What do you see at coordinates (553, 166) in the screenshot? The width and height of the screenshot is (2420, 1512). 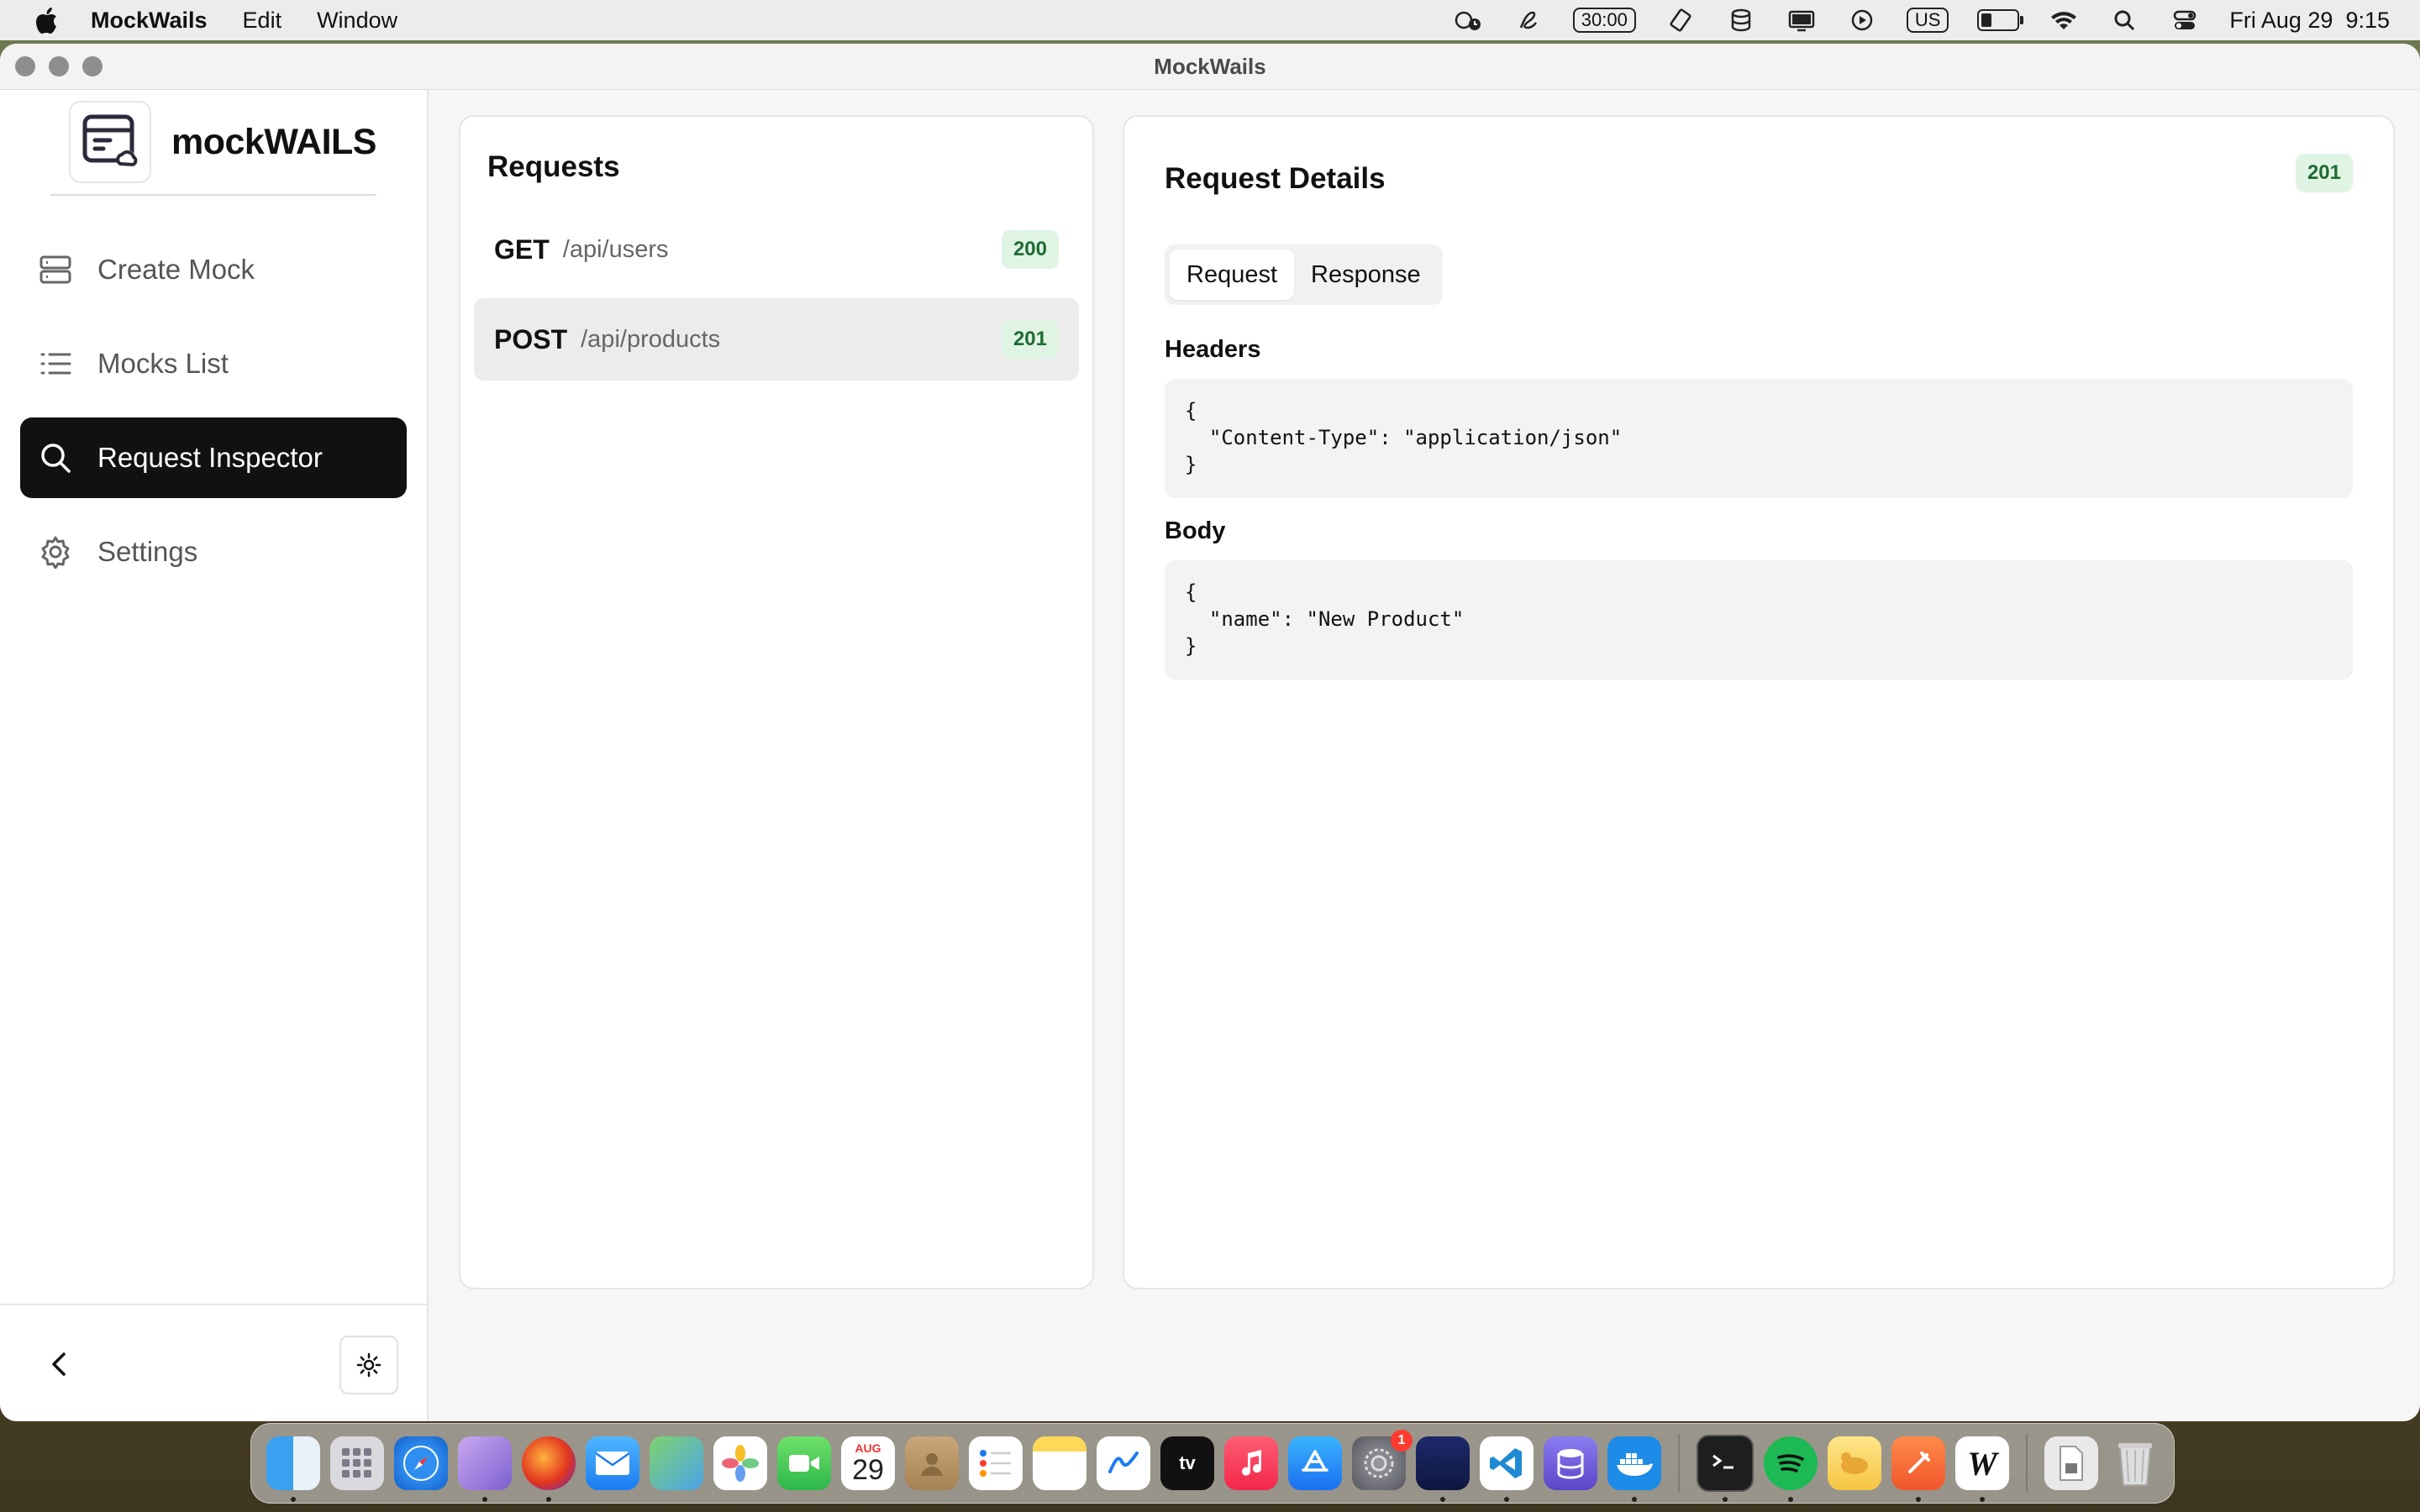 I see `requests-title: Requests` at bounding box center [553, 166].